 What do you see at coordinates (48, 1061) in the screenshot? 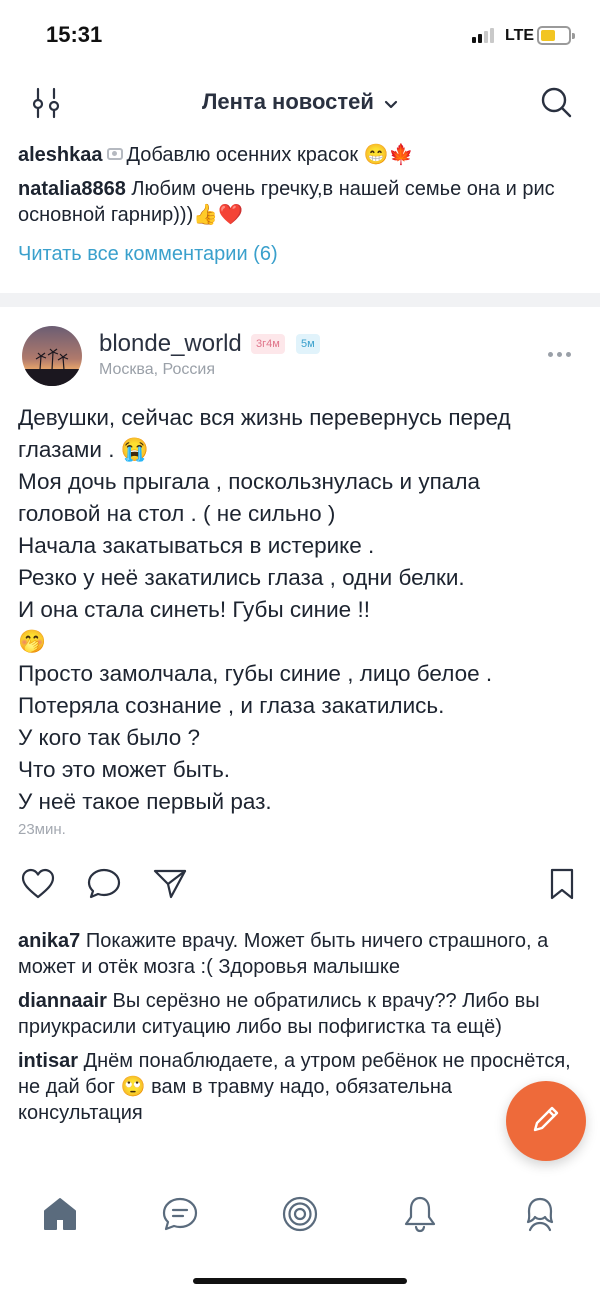
I see `comment-username: intisar` at bounding box center [48, 1061].